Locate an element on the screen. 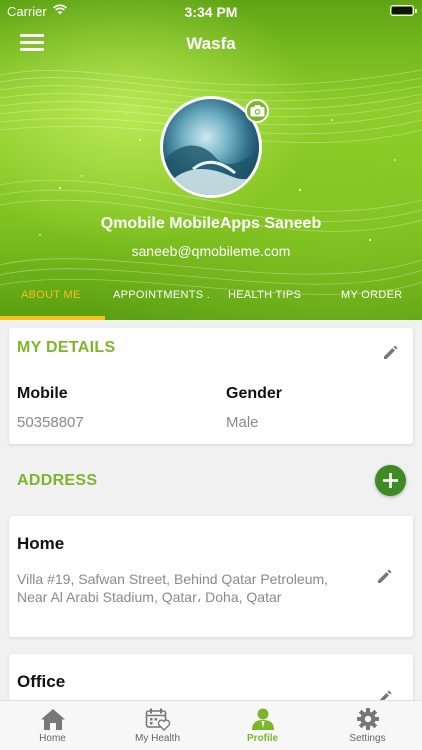 The height and width of the screenshot is (750, 422). tabbar-label: My Health is located at coordinates (157, 738).